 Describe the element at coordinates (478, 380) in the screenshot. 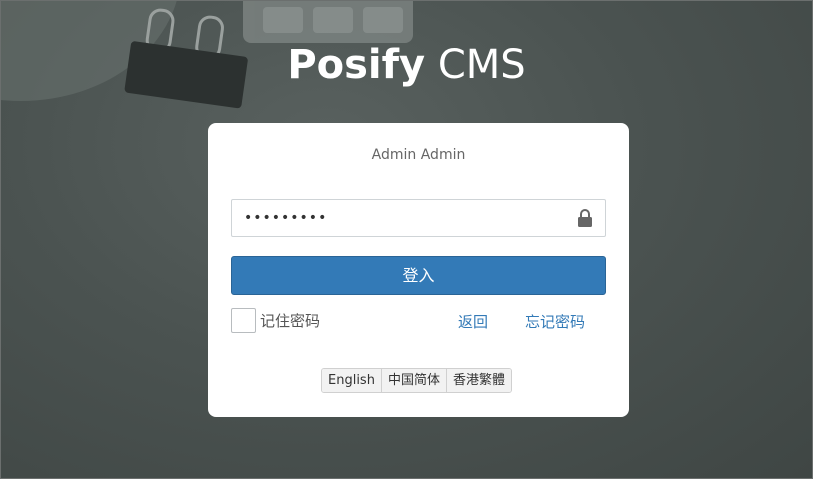

I see `lang-traditional-chinese-button: 香港繁體` at that location.